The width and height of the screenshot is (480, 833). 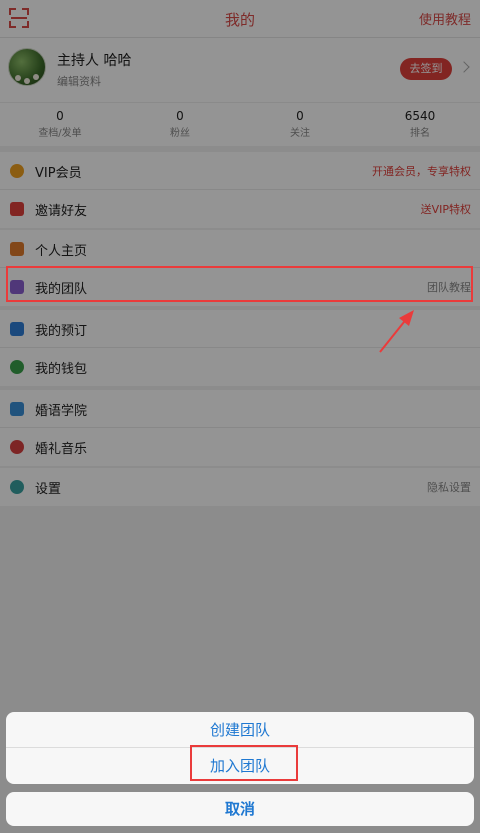 What do you see at coordinates (358, 534) in the screenshot?
I see `annotation-arrows` at bounding box center [358, 534].